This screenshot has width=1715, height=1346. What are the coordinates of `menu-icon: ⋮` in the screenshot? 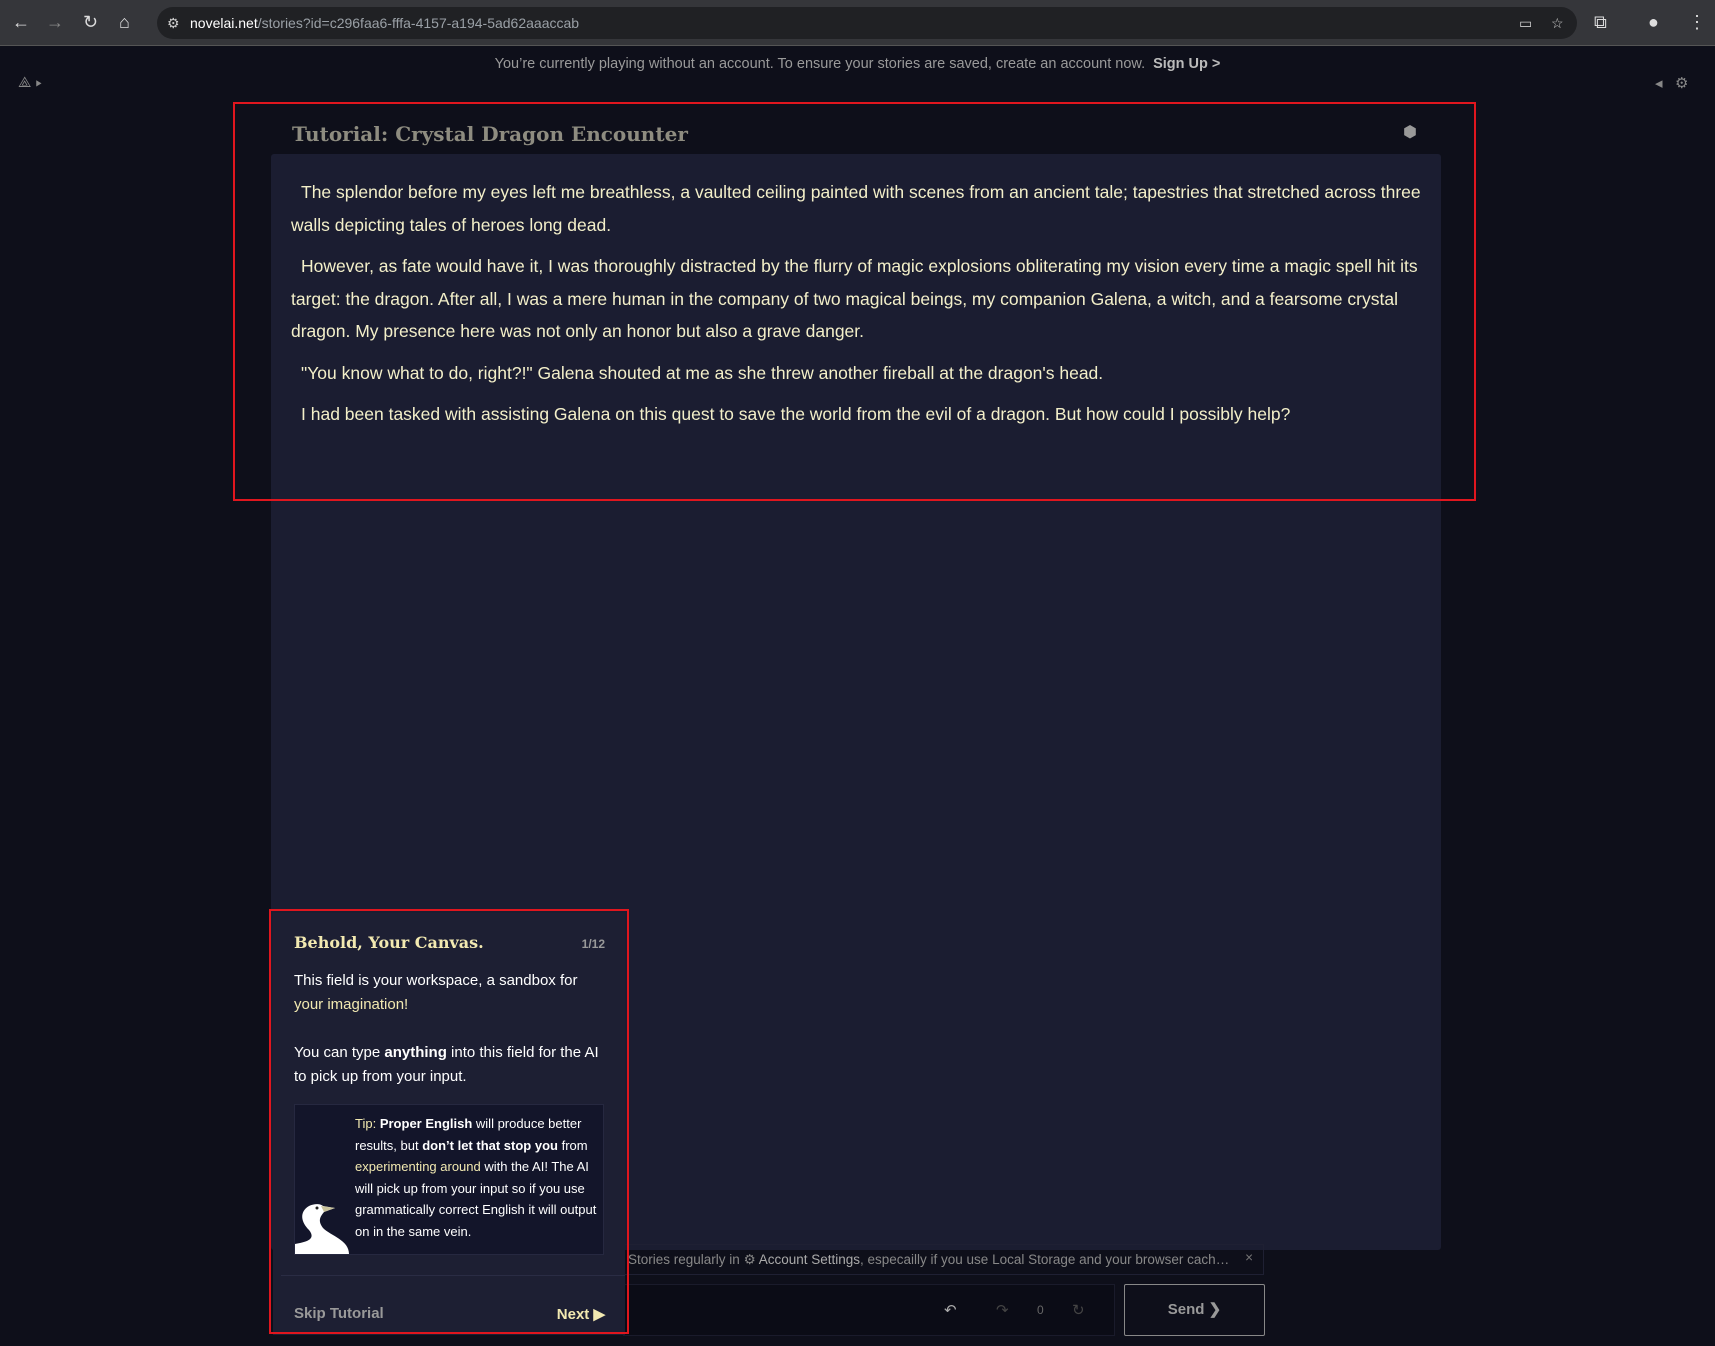 It's located at (1697, 22).